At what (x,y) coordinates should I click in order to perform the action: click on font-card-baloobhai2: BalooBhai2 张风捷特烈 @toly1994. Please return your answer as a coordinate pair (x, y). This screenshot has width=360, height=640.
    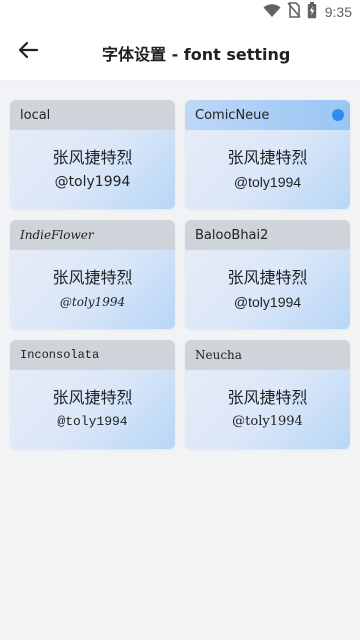
    Looking at the image, I should click on (267, 274).